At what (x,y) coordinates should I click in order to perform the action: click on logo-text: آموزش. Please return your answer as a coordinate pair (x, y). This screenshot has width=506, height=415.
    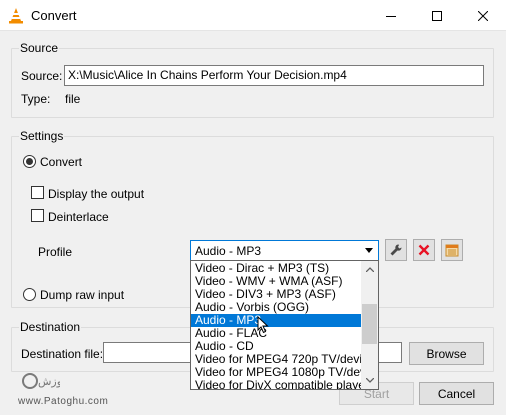
    Looking at the image, I should click on (49, 381).